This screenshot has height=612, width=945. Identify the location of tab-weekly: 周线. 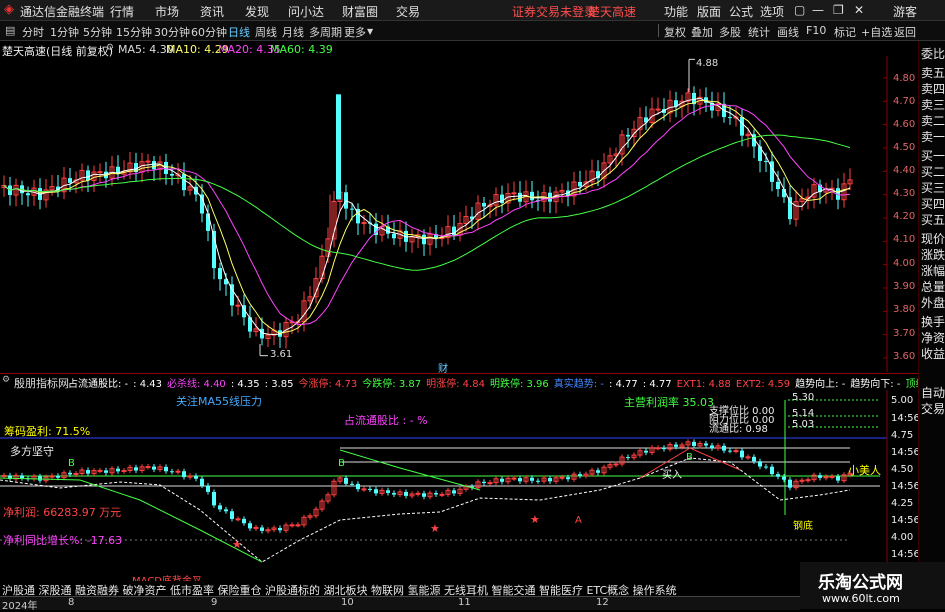
(266, 32).